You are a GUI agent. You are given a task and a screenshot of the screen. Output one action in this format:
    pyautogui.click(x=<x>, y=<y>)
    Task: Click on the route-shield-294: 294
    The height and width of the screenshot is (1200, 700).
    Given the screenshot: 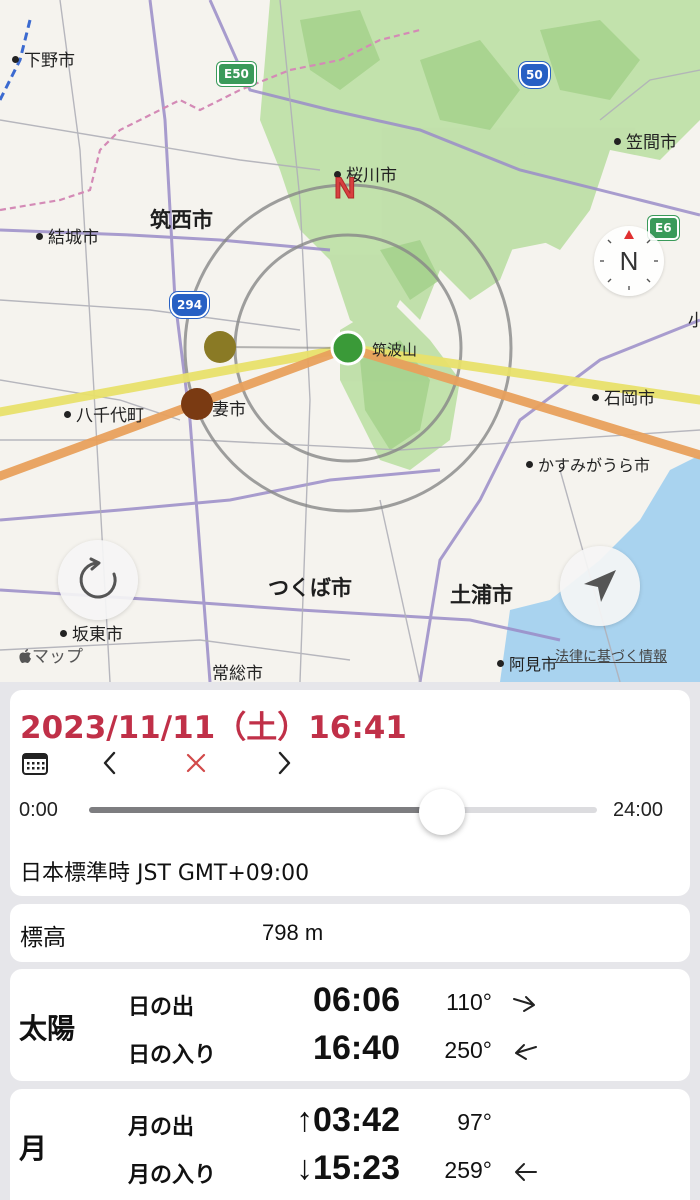 What is the action you would take?
    pyautogui.click(x=190, y=305)
    